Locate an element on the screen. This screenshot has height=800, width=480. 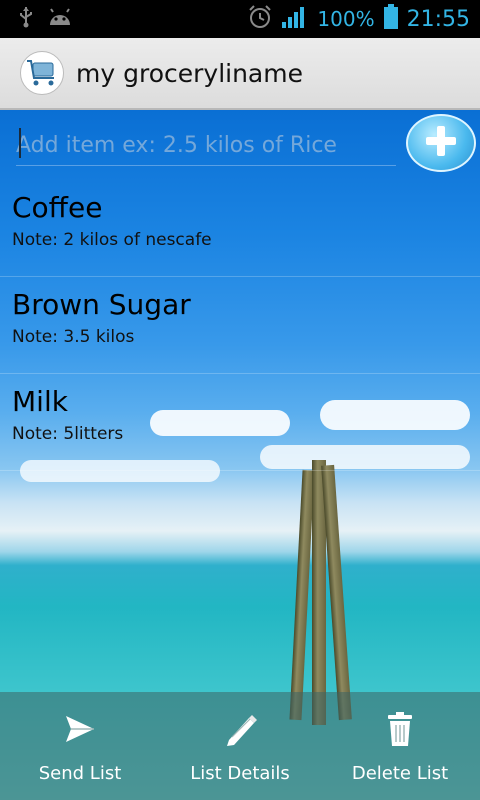
action-bar: my groceryliname is located at coordinates (240, 74).